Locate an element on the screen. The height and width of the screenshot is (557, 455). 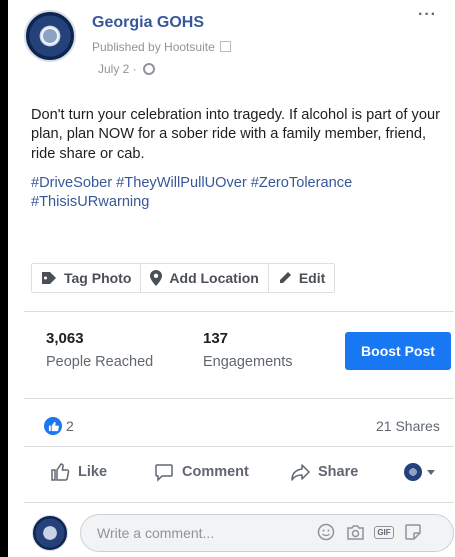
location-pin-icon is located at coordinates (156, 278).